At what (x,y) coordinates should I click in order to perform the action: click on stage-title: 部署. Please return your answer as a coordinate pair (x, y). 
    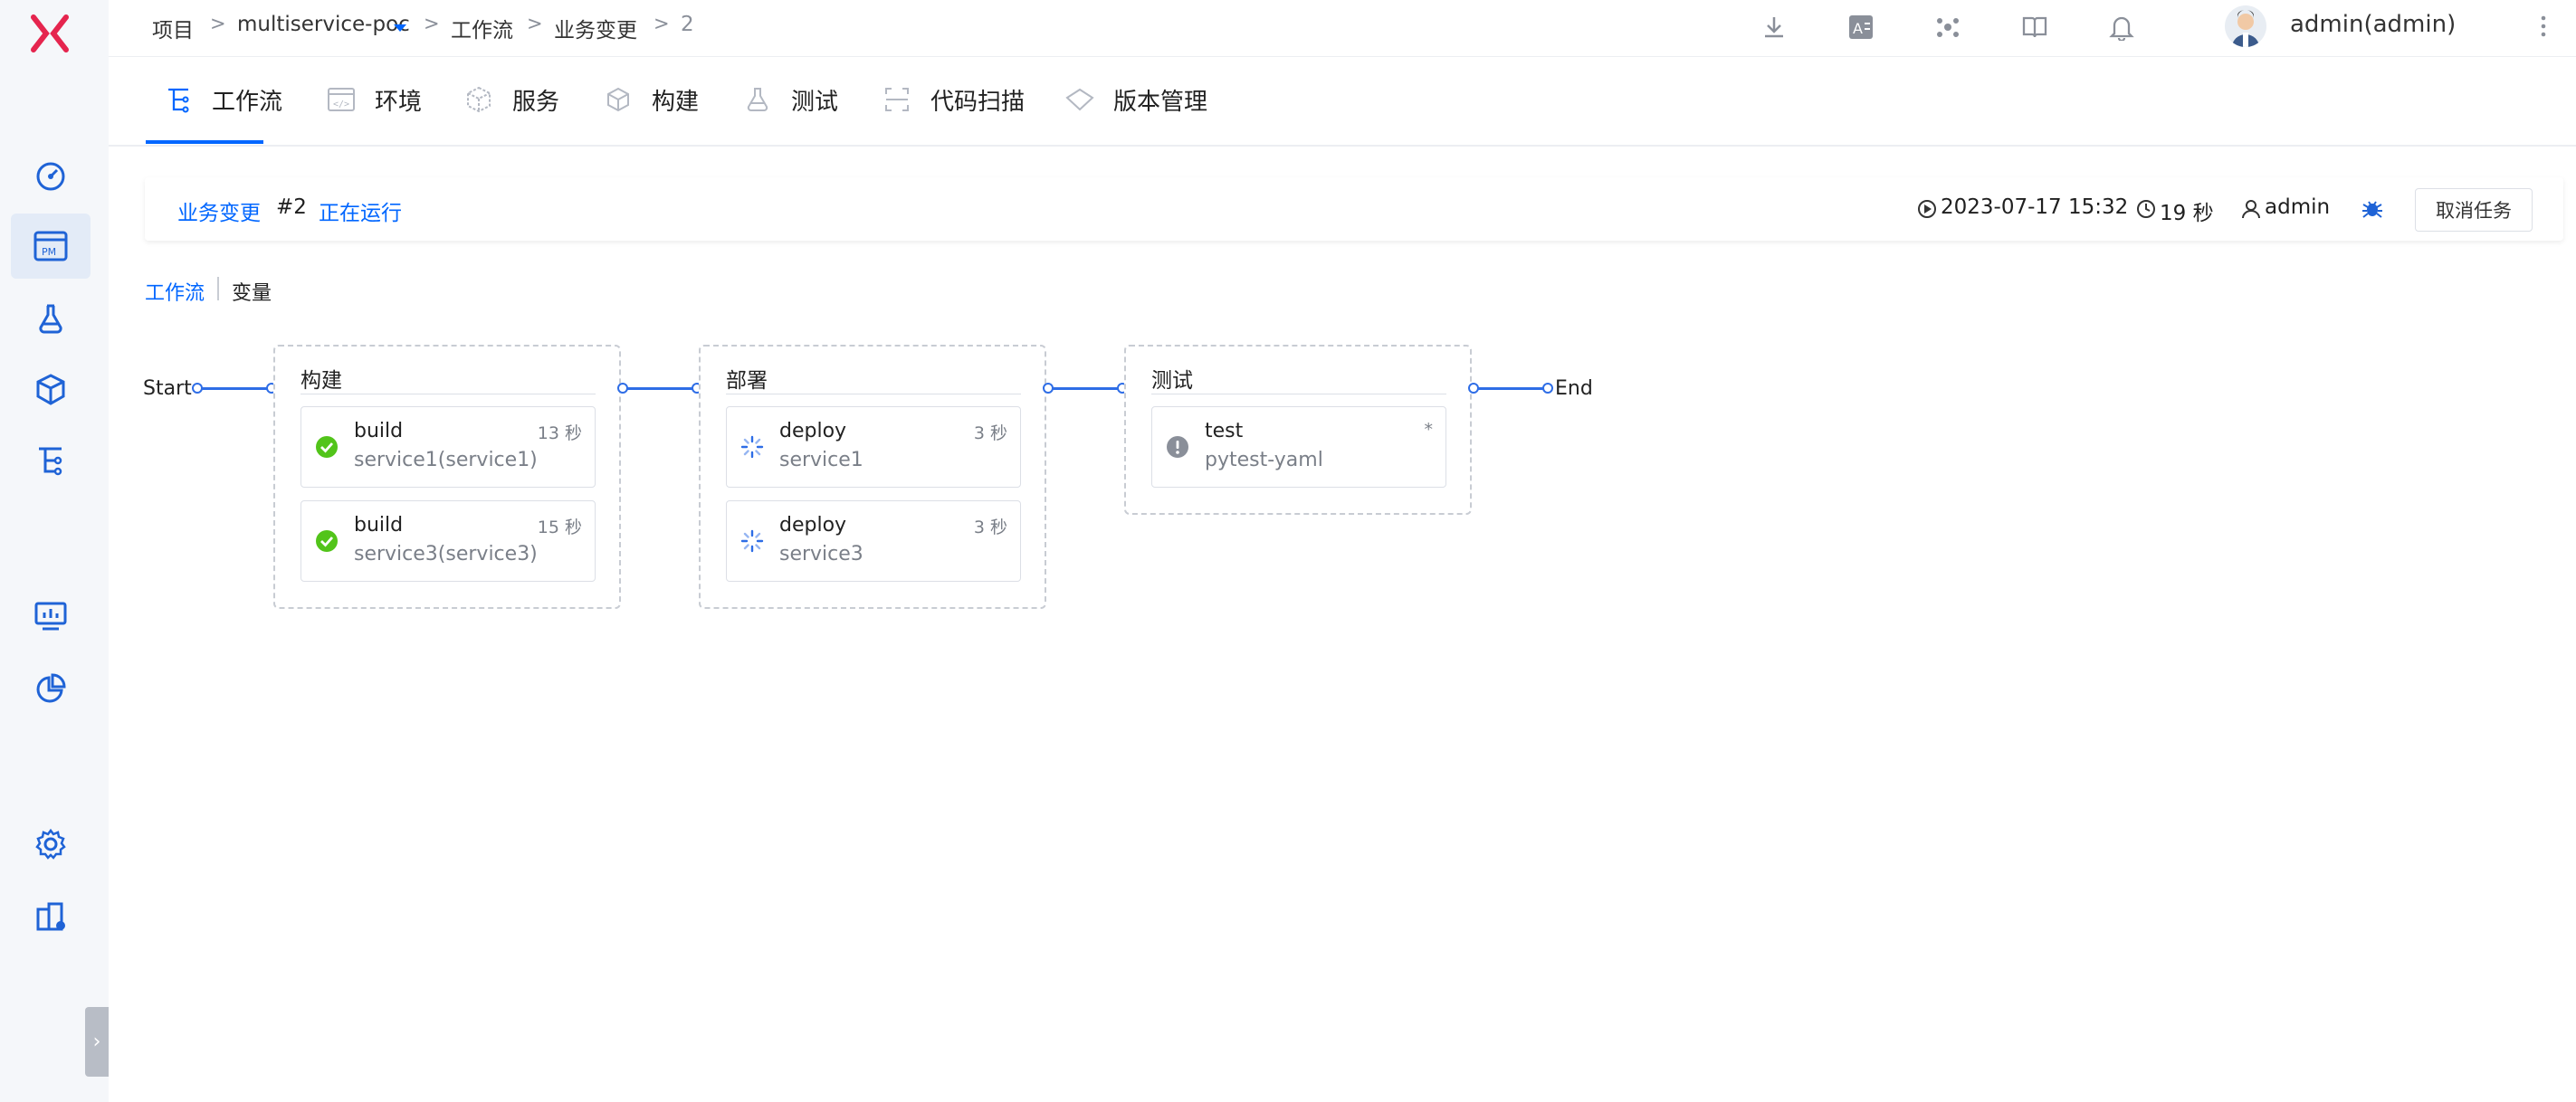
    Looking at the image, I should click on (747, 381).